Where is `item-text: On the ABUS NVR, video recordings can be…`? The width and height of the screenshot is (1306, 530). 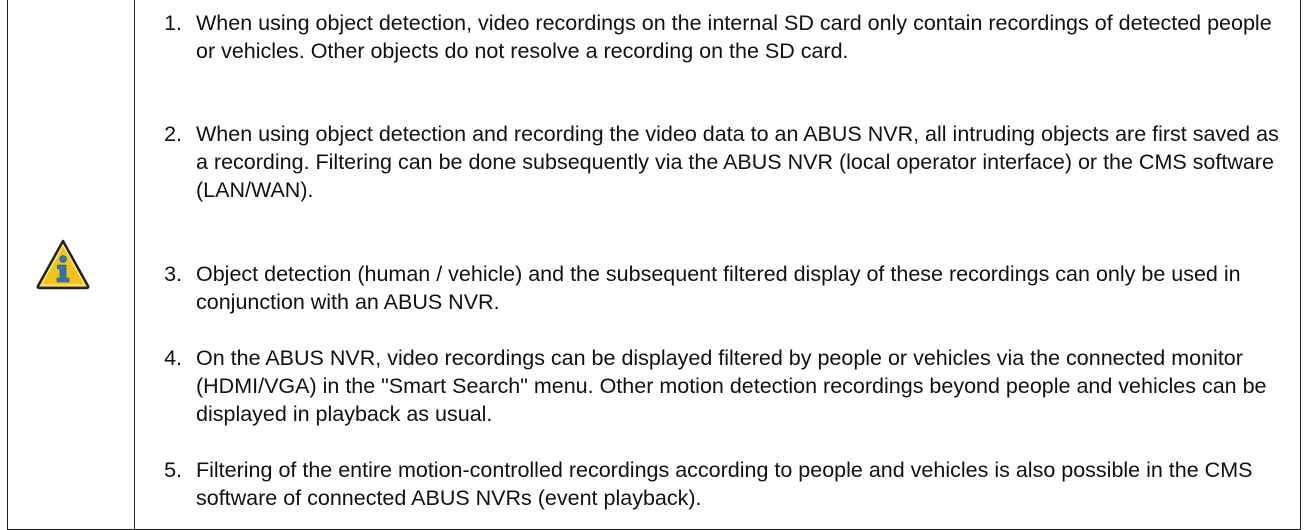 item-text: On the ABUS NVR, video recordings can be… is located at coordinates (731, 386).